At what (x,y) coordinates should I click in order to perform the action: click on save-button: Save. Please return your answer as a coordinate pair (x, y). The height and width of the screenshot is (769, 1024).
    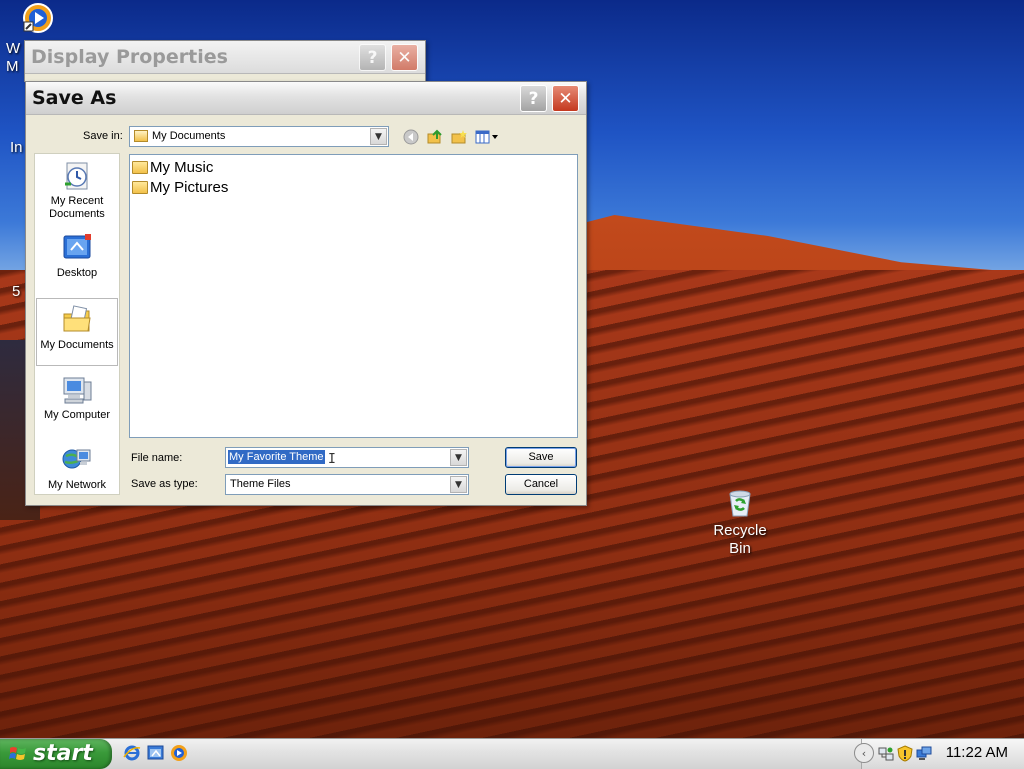
    Looking at the image, I should click on (541, 457).